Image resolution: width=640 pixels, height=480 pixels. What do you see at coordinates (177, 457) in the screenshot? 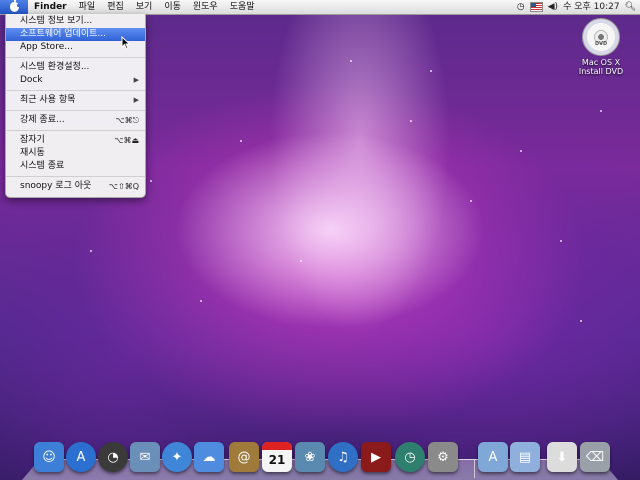
I see `dock-safari-icon: ✦` at bounding box center [177, 457].